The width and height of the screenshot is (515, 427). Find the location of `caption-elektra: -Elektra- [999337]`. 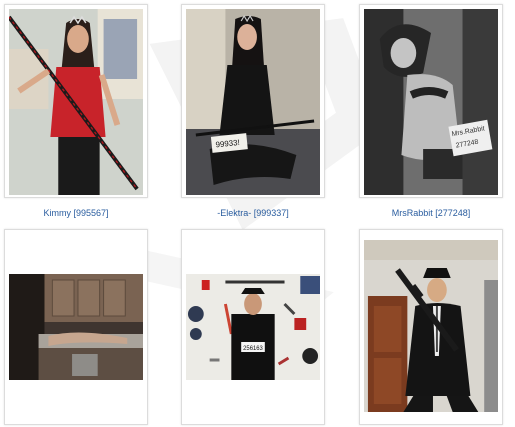

caption-elektra: -Elektra- [999337] is located at coordinates (253, 213).